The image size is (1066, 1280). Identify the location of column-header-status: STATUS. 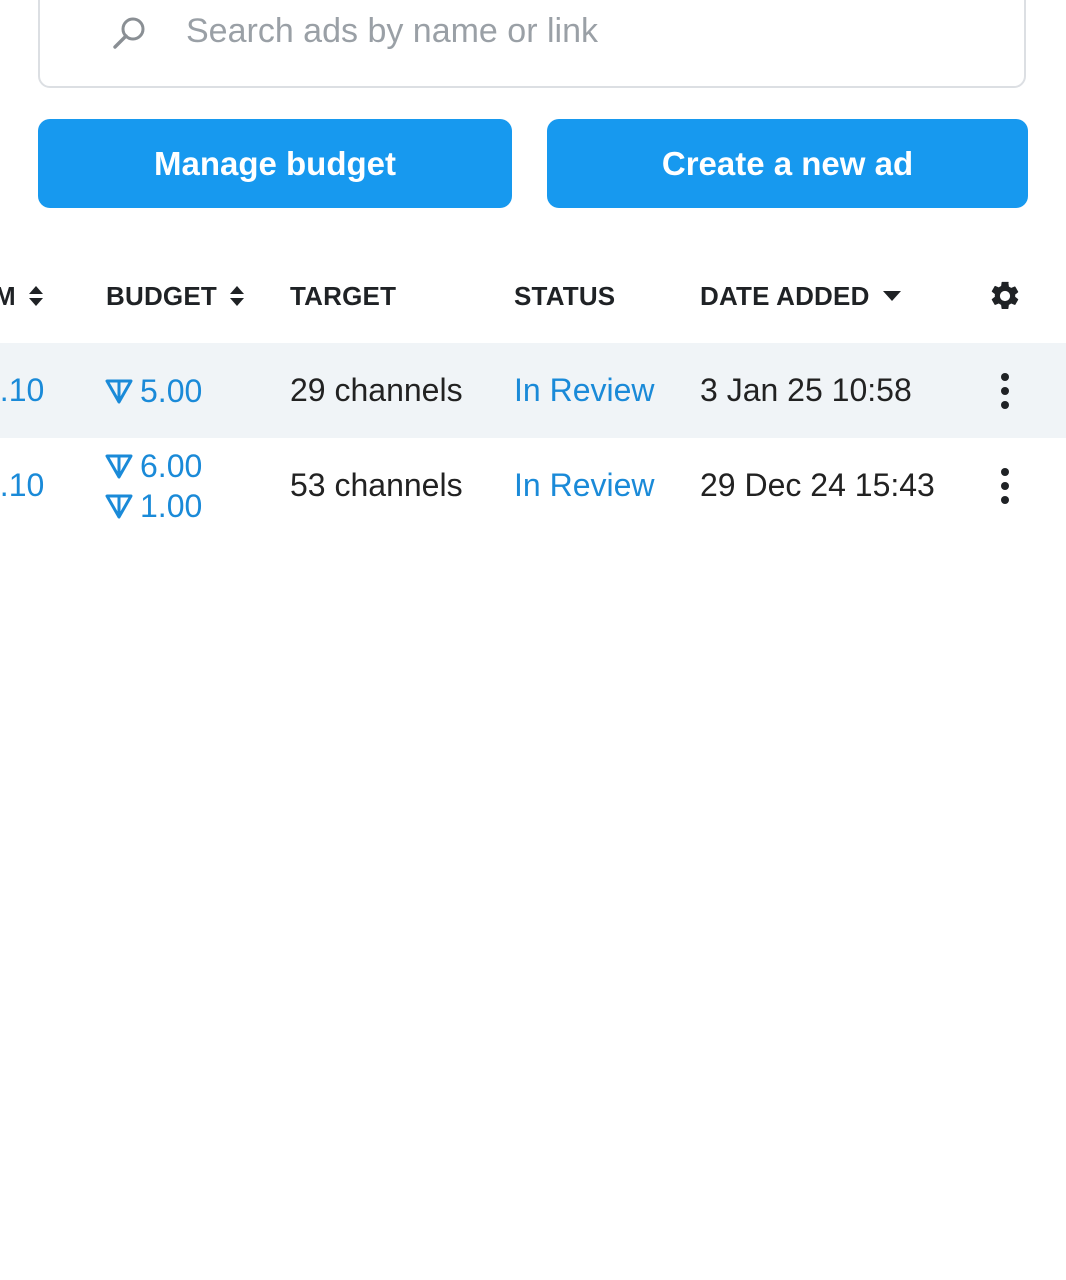
(564, 296).